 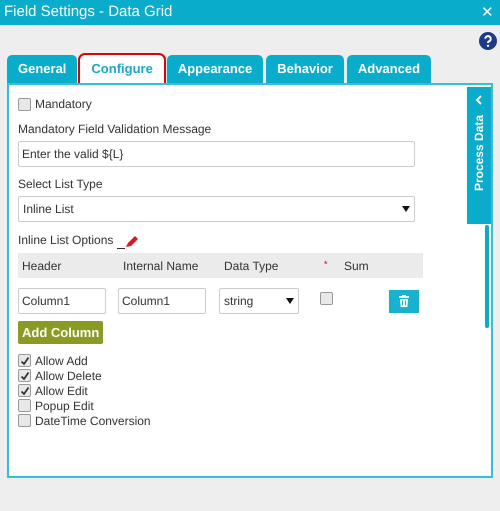 I want to click on field-label: Mandatory Field Validation Message, so click(x=115, y=129).